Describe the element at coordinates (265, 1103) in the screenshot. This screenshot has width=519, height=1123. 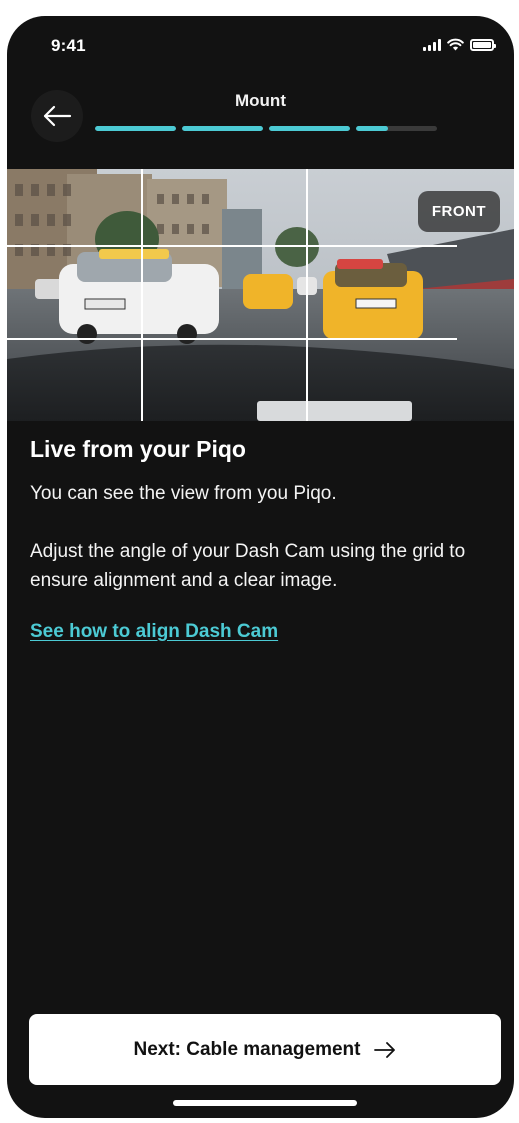
I see `home-indicator` at that location.